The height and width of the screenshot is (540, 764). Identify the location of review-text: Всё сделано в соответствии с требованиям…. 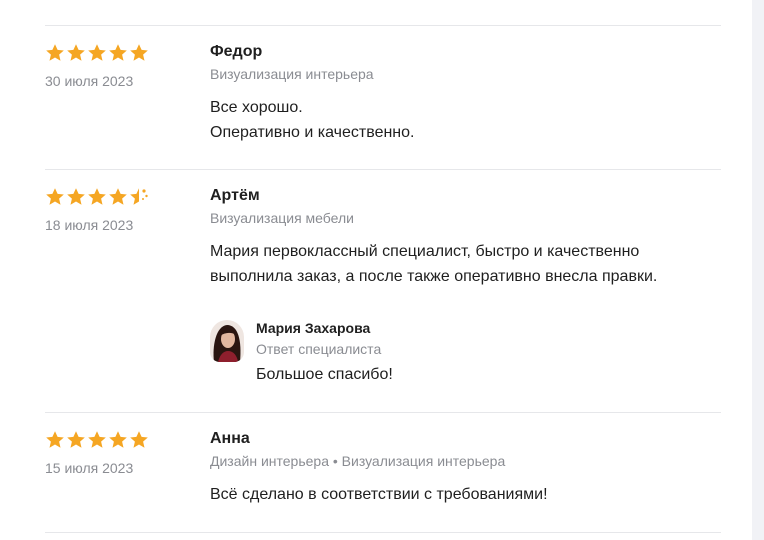
(470, 494).